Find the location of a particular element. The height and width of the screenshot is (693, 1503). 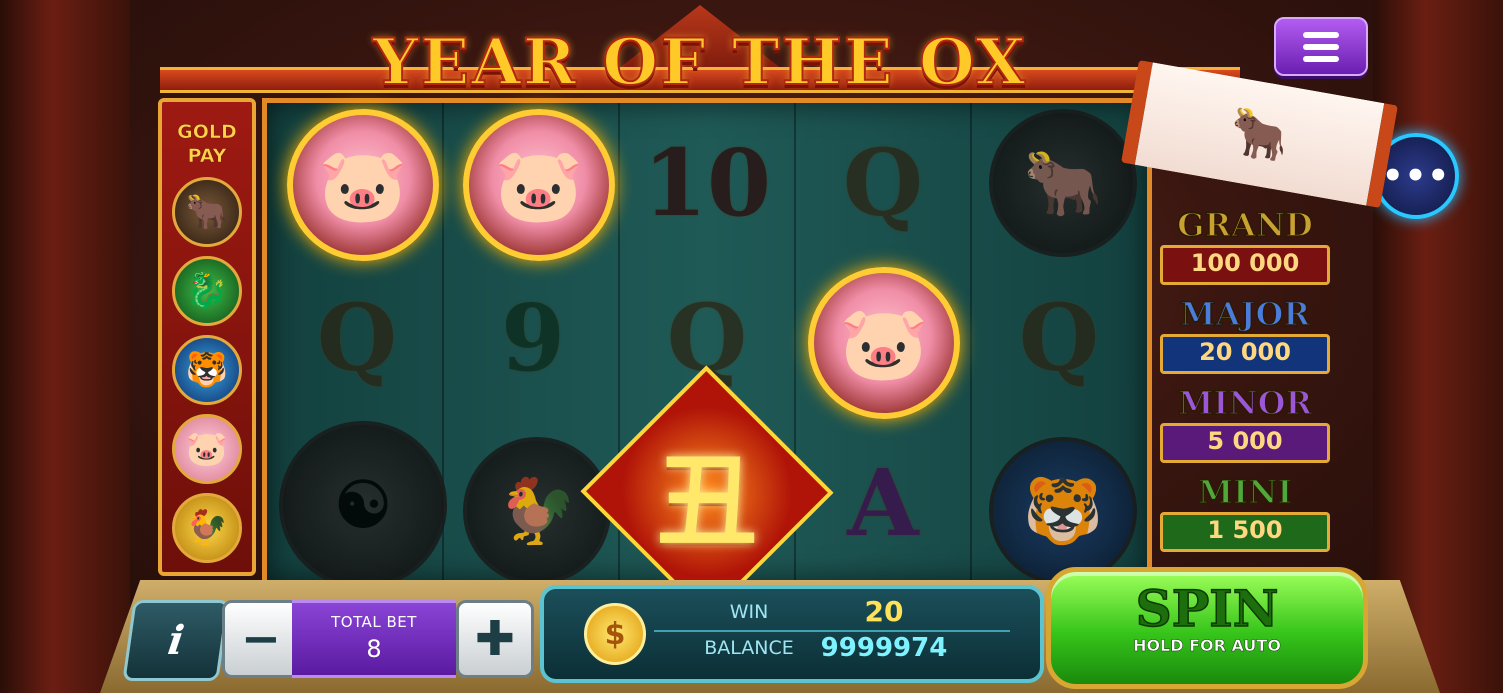

title-banner: YEAR OF THE OX is located at coordinates (700, 53).